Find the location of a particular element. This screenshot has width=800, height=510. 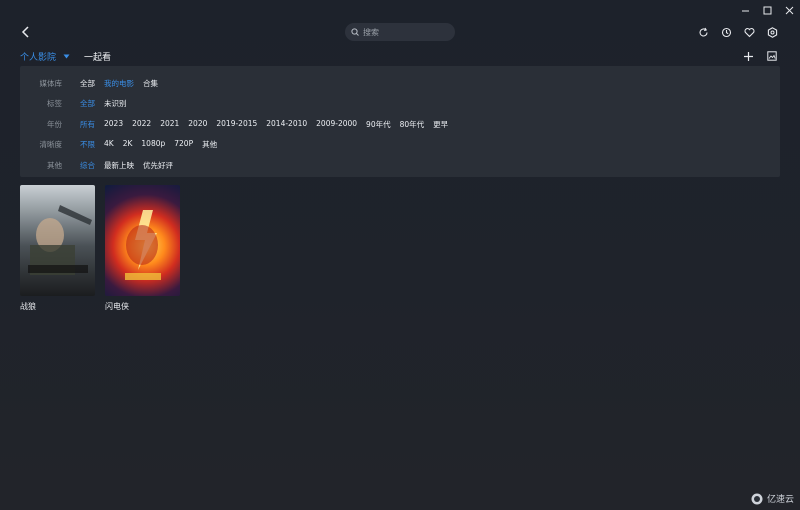

filter-label: 标签 is located at coordinates (54, 104).